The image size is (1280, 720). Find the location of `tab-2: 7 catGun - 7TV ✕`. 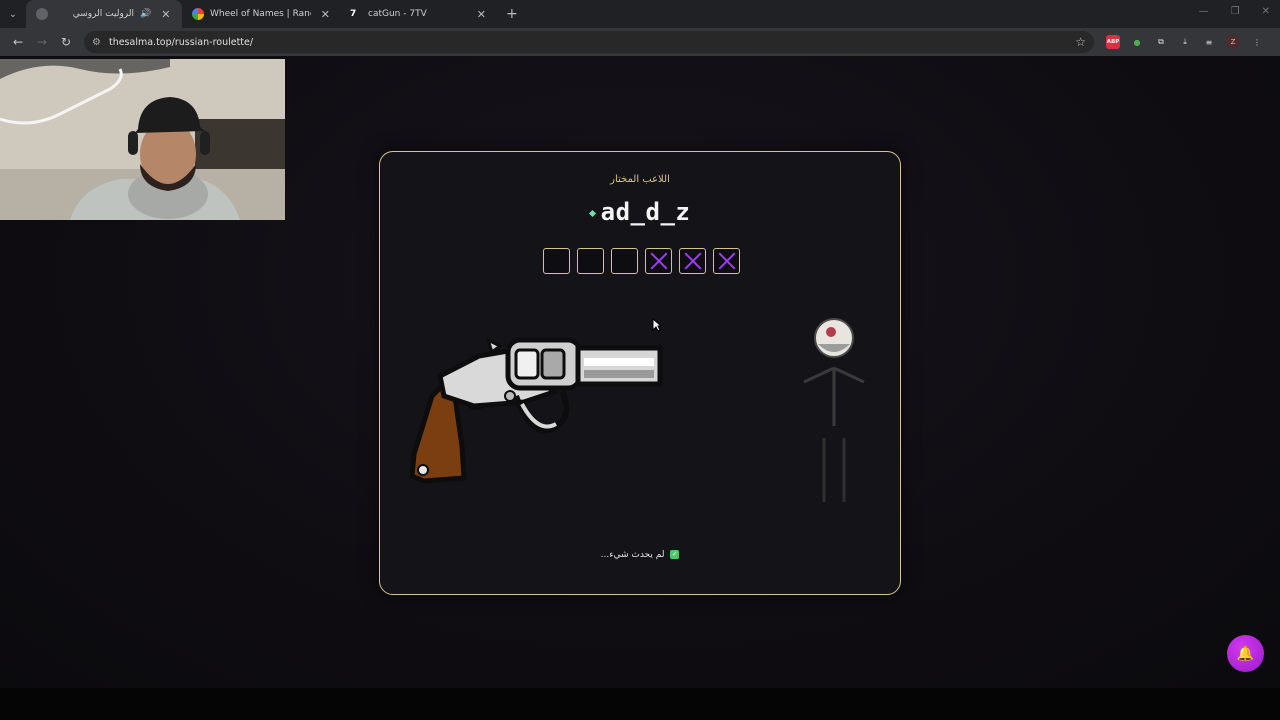

tab-2: 7 catGun - 7TV ✕ is located at coordinates (418, 14).